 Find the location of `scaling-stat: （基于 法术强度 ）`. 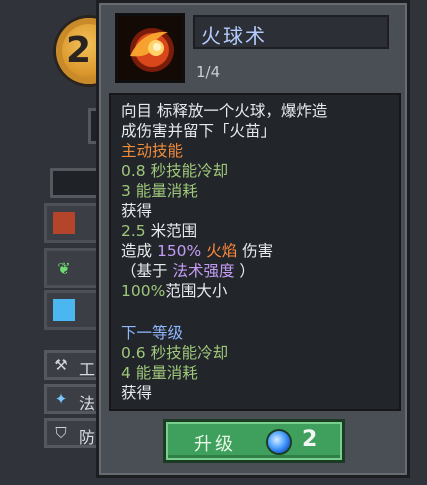

scaling-stat: （基于 法术强度 ） is located at coordinates (188, 271).